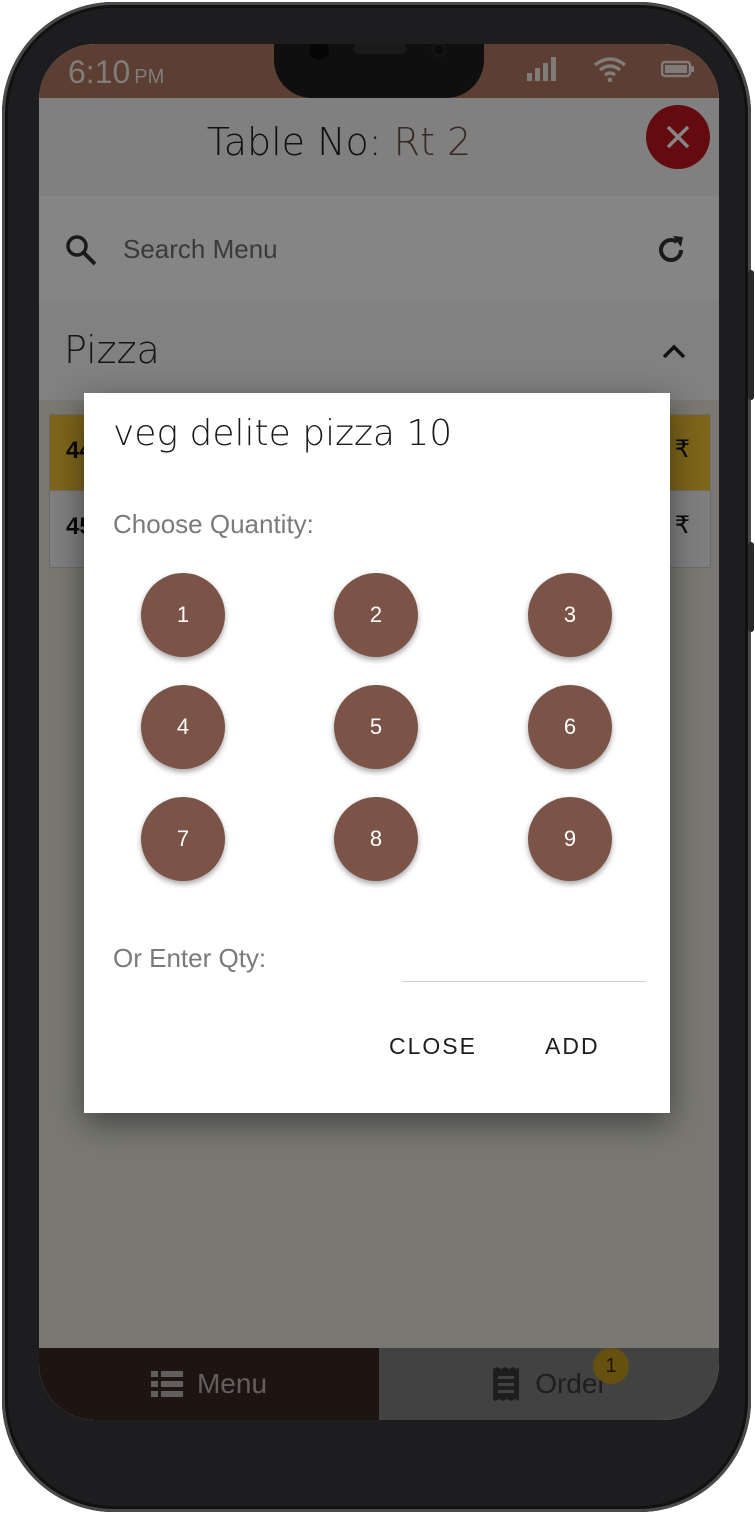 Image resolution: width=755 pixels, height=1516 pixels. What do you see at coordinates (183, 727) in the screenshot?
I see `quantity-button-4: 4` at bounding box center [183, 727].